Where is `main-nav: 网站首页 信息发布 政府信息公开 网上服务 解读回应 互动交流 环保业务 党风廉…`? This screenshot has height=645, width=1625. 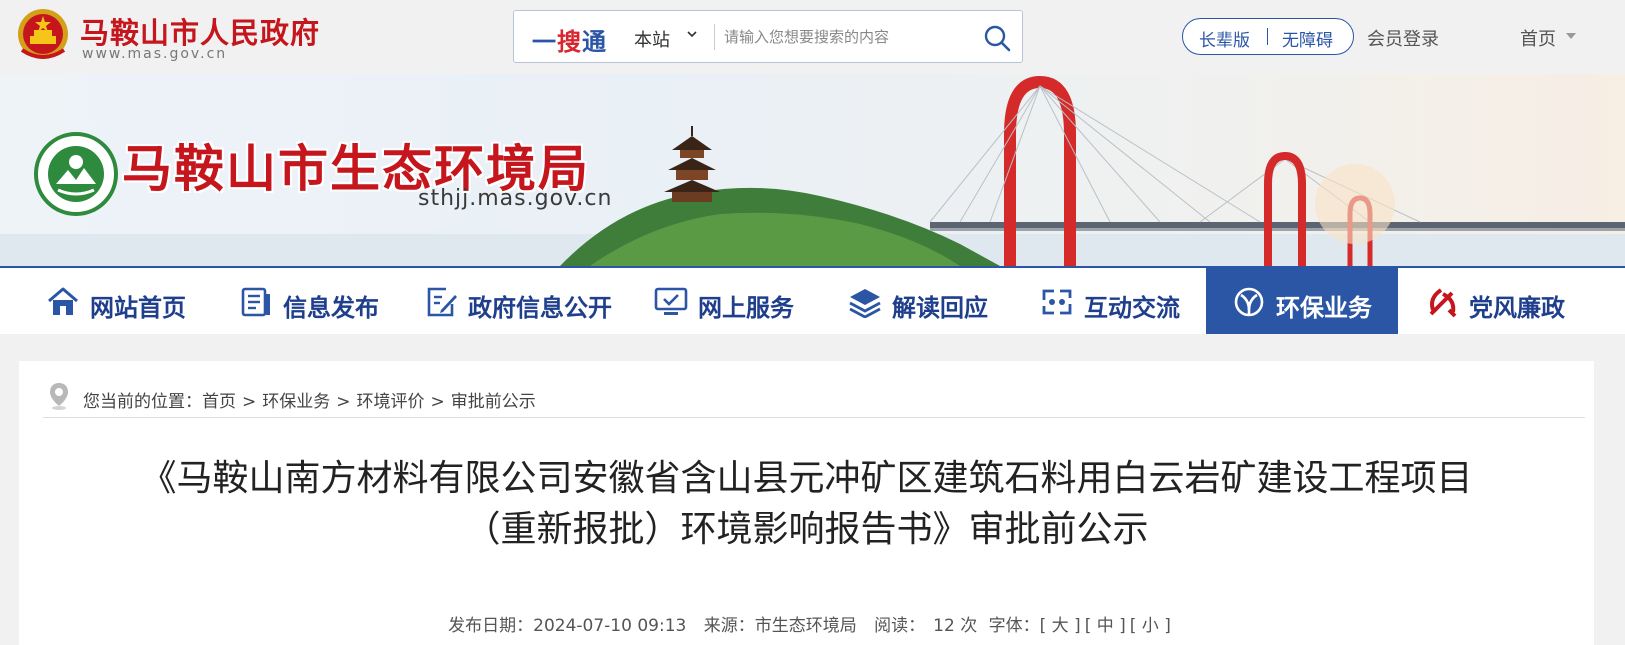 main-nav: 网站首页 信息发布 政府信息公开 网上服务 解读回应 互动交流 环保业务 党风廉… is located at coordinates (812, 300).